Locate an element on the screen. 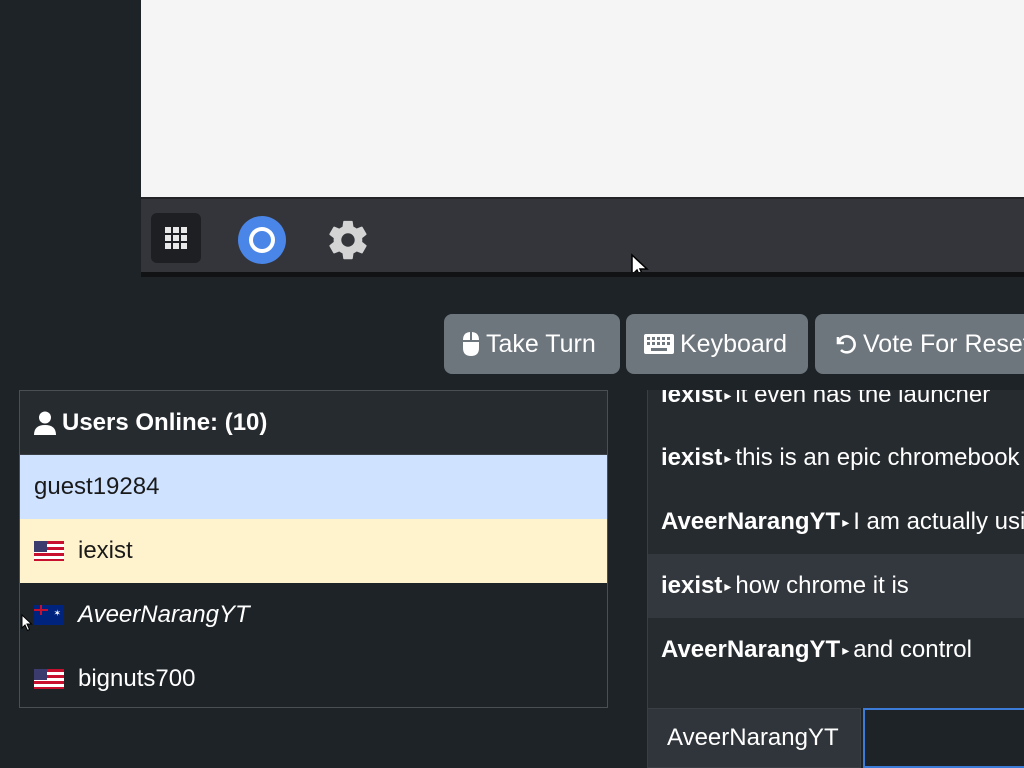  chat-username-button: AveerNarangYT is located at coordinates (754, 738).